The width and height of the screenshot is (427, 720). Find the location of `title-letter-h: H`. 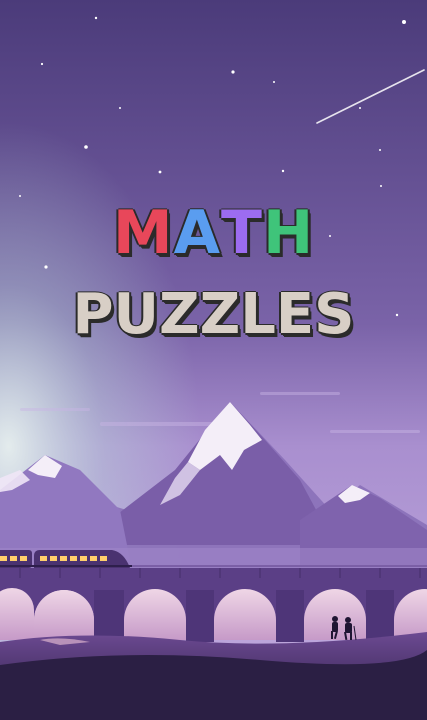

title-letter-h: H is located at coordinates (288, 233).